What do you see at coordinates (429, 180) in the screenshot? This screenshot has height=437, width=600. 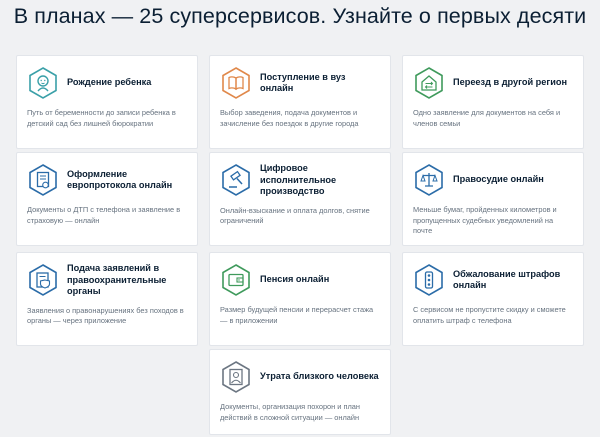 I see `scales-icon` at bounding box center [429, 180].